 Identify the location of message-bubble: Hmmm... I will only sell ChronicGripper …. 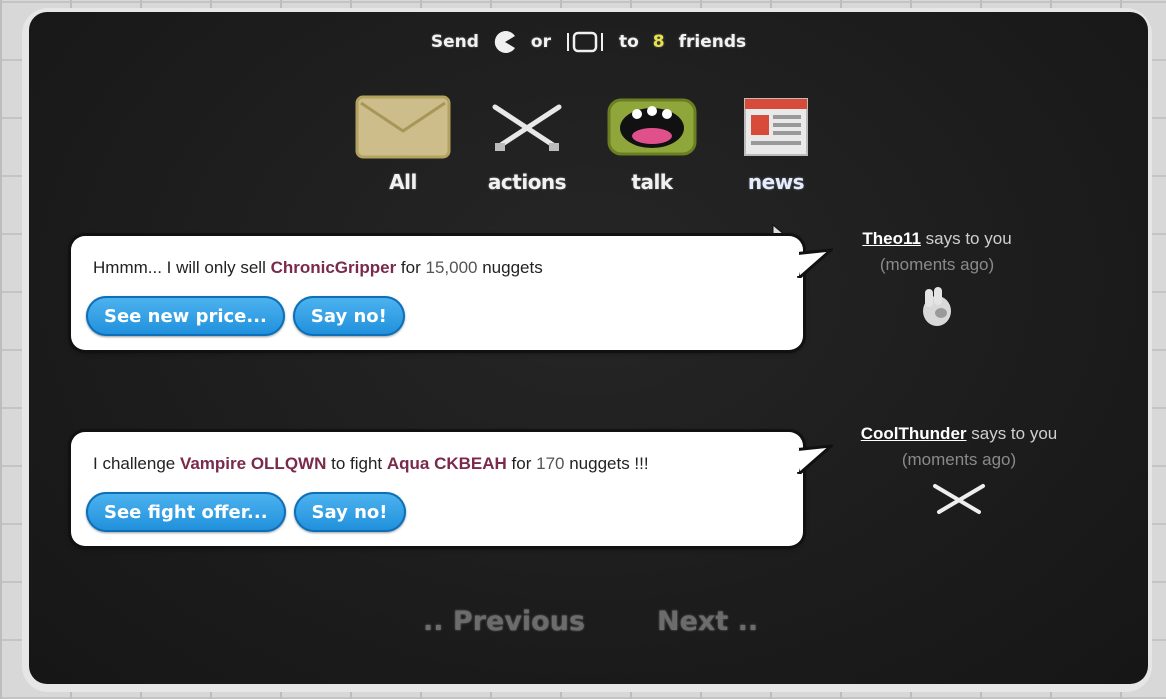
(452, 293).